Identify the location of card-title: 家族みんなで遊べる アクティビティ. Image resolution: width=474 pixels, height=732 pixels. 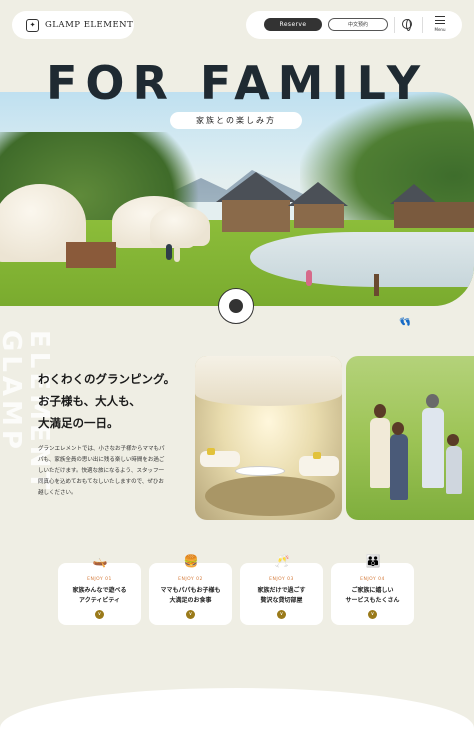
(99, 595).